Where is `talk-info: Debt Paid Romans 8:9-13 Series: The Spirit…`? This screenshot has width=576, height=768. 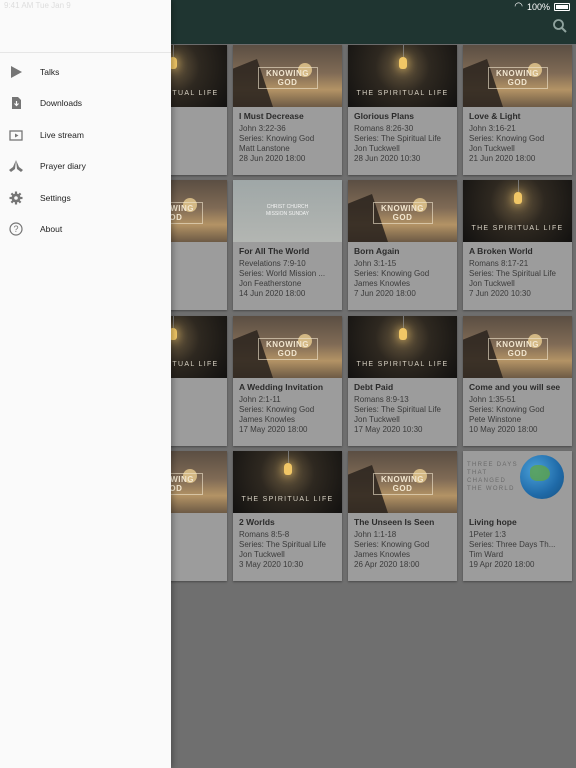
talk-info: Debt Paid Romans 8:9-13 Series: The Spirit… is located at coordinates (403, 408).